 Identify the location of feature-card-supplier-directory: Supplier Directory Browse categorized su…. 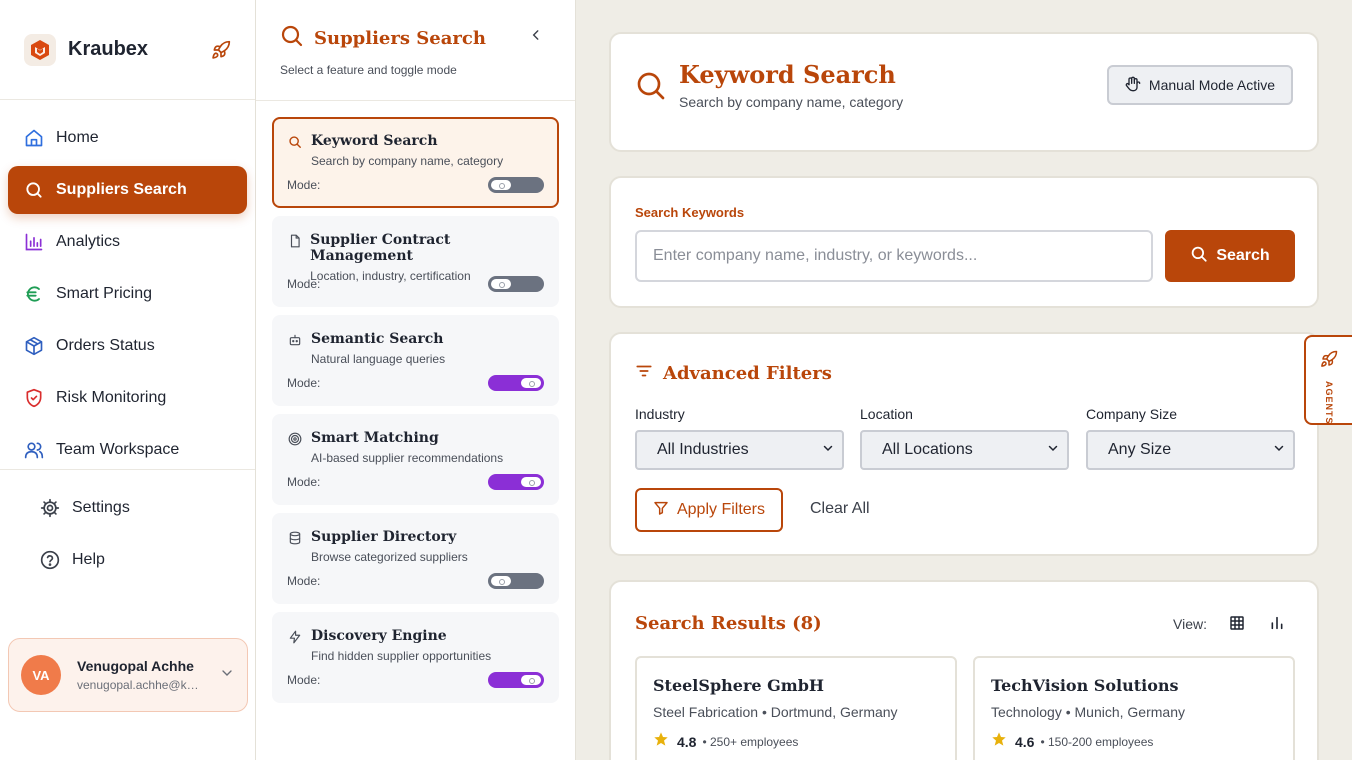
(415, 558).